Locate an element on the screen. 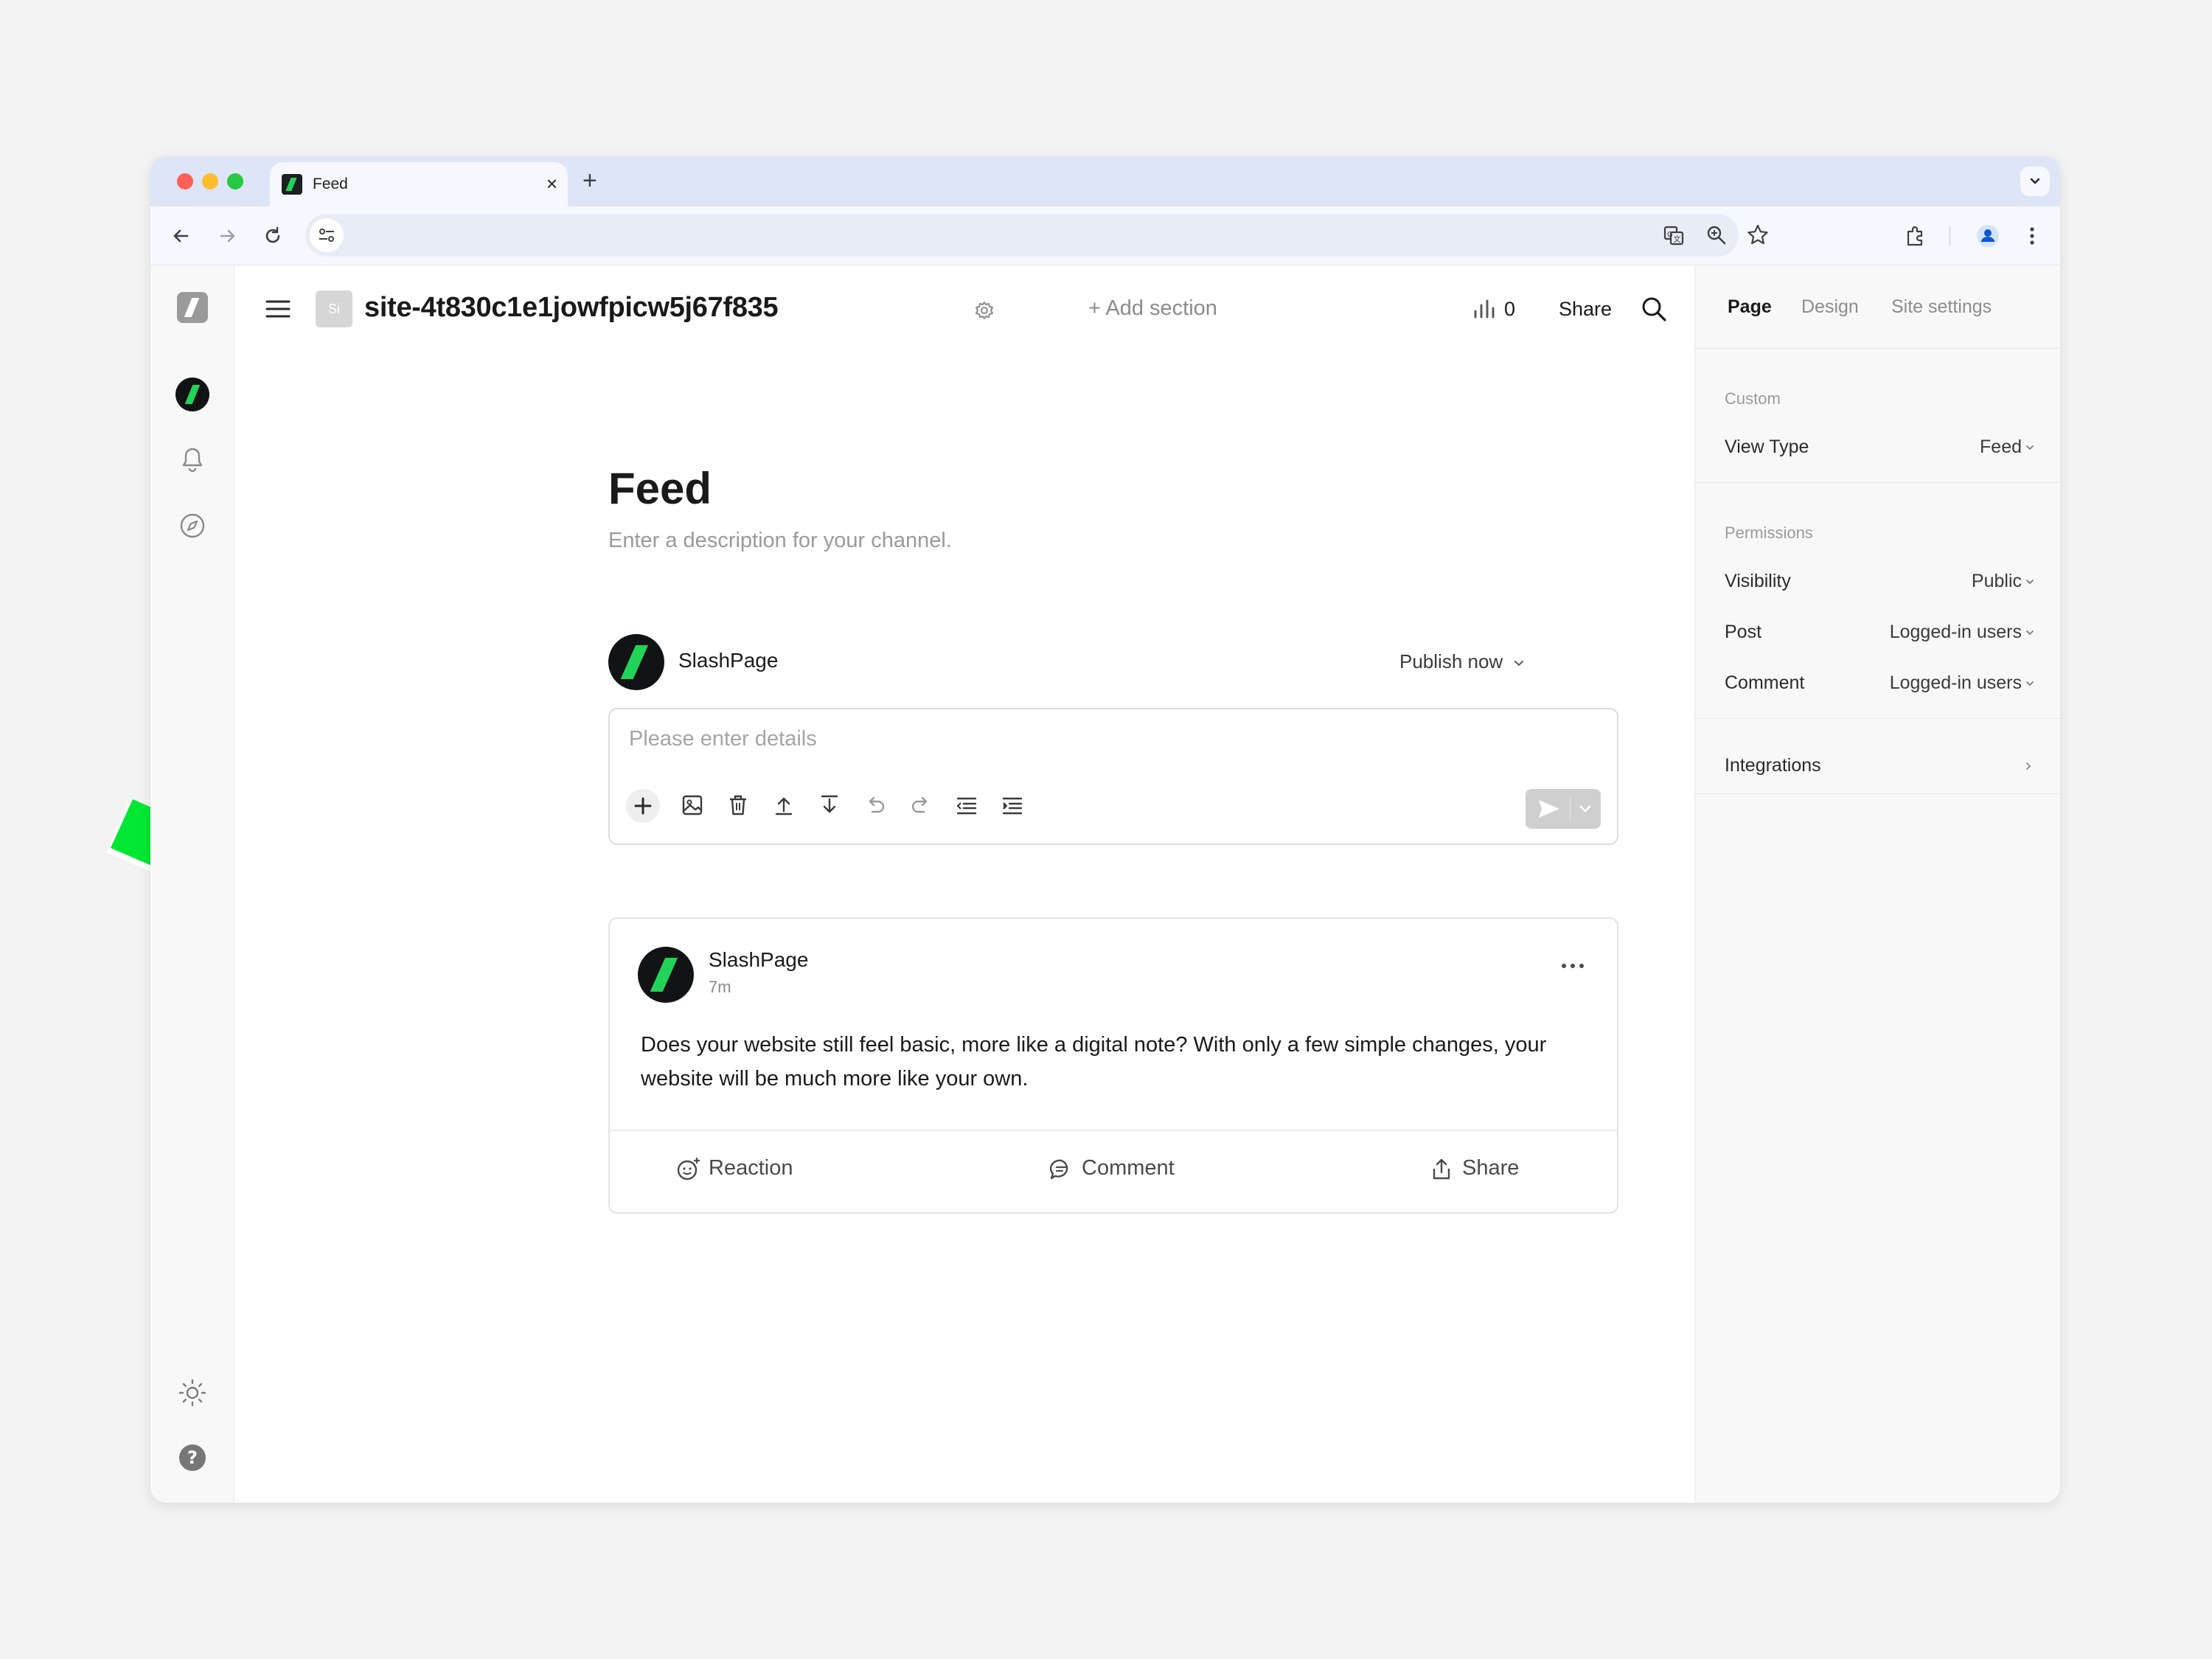  visibility-label: Visibility is located at coordinates (1758, 581).